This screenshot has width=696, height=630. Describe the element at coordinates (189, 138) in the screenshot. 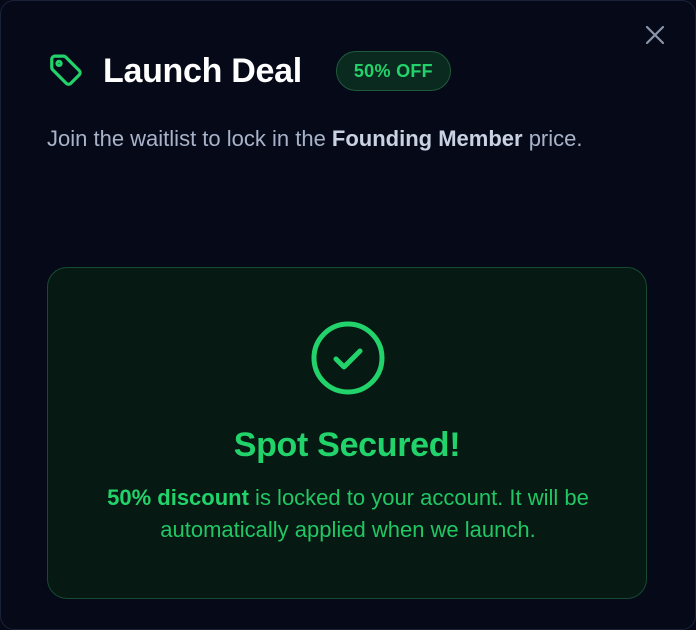

I see `subtitle-text: Join the waitlist to lock in the` at that location.